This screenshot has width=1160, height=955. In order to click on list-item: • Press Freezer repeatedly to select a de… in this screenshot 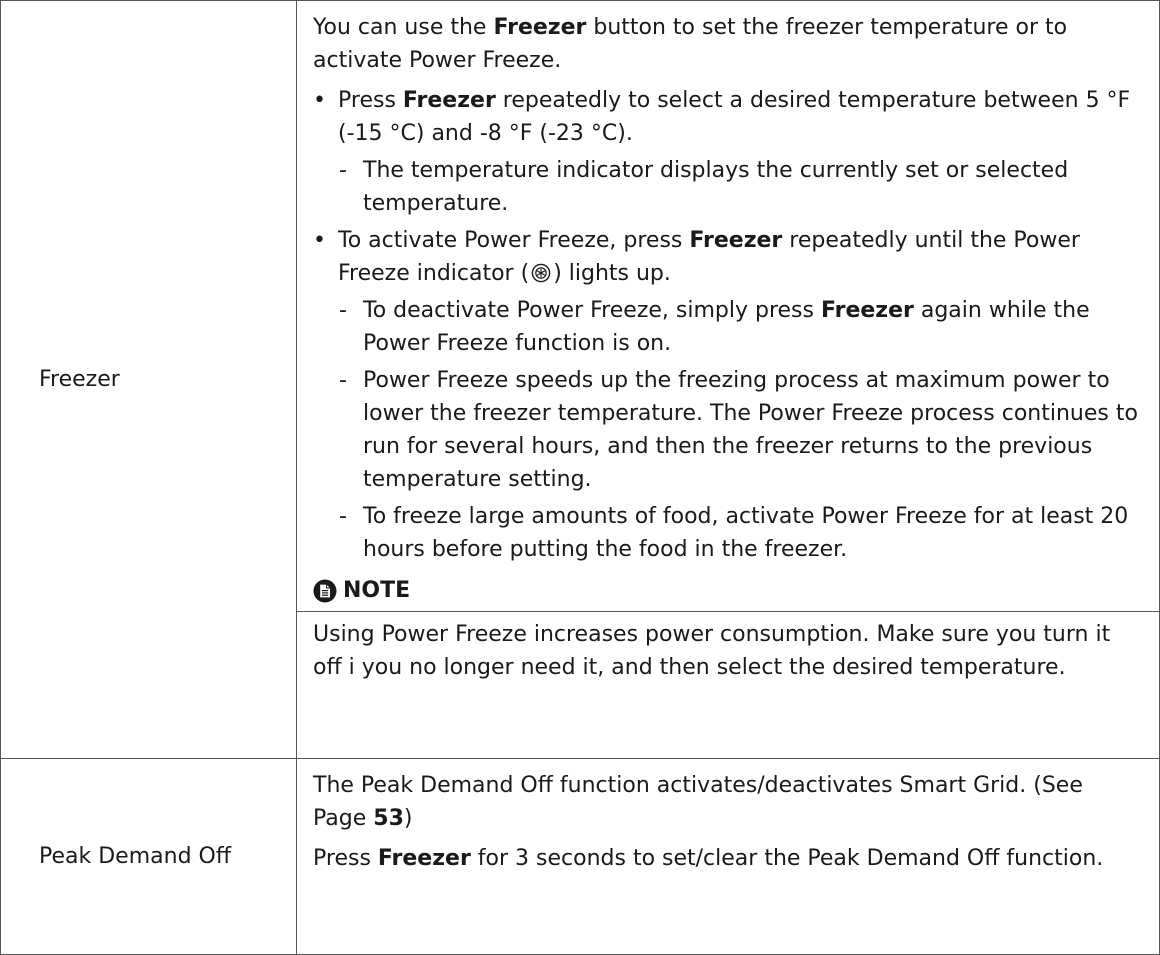, I will do `click(727, 117)`.